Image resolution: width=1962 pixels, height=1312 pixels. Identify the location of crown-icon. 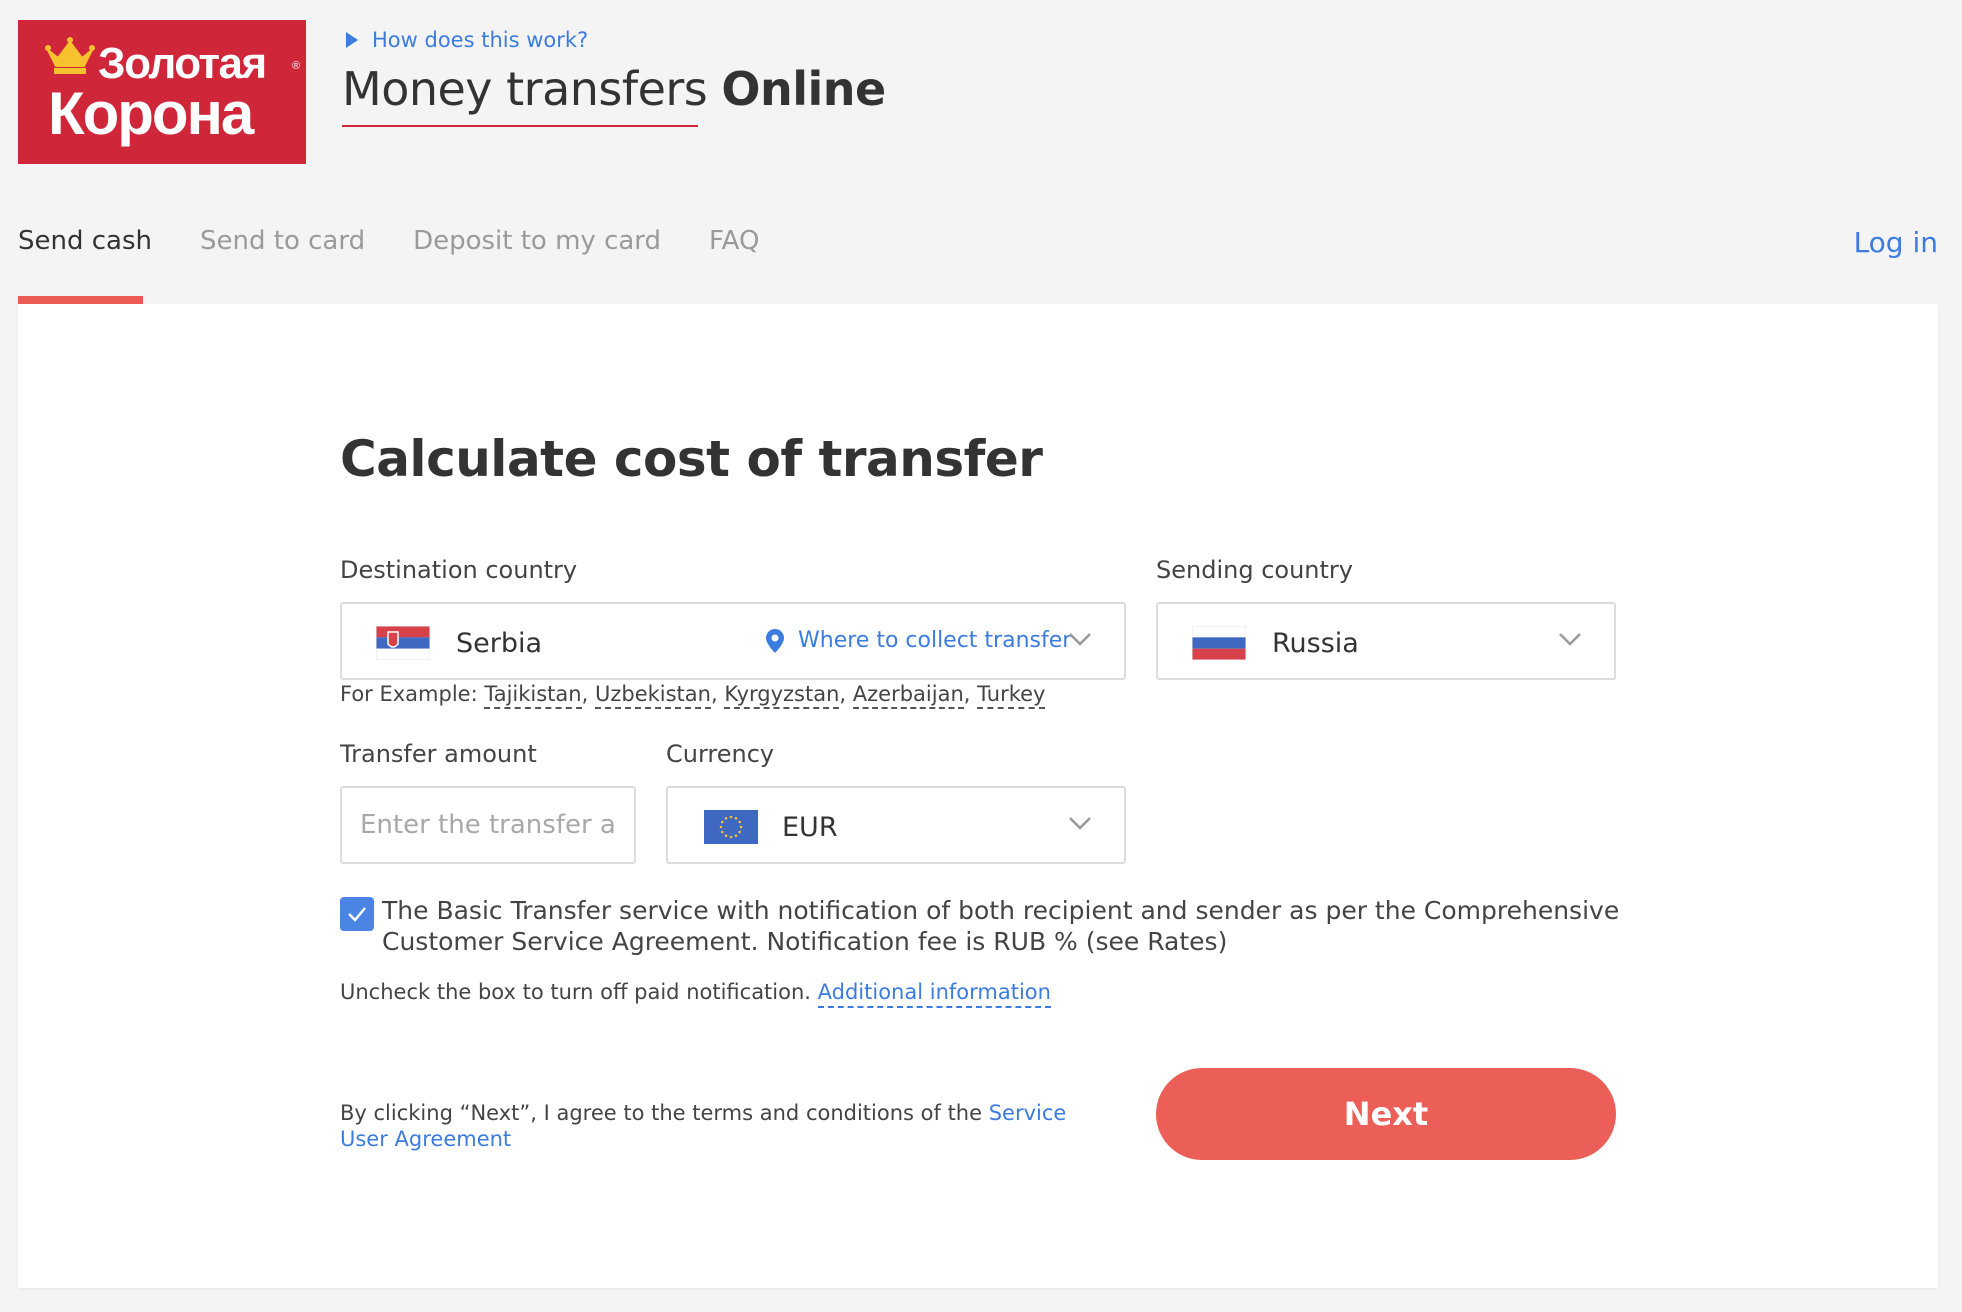
(70, 55).